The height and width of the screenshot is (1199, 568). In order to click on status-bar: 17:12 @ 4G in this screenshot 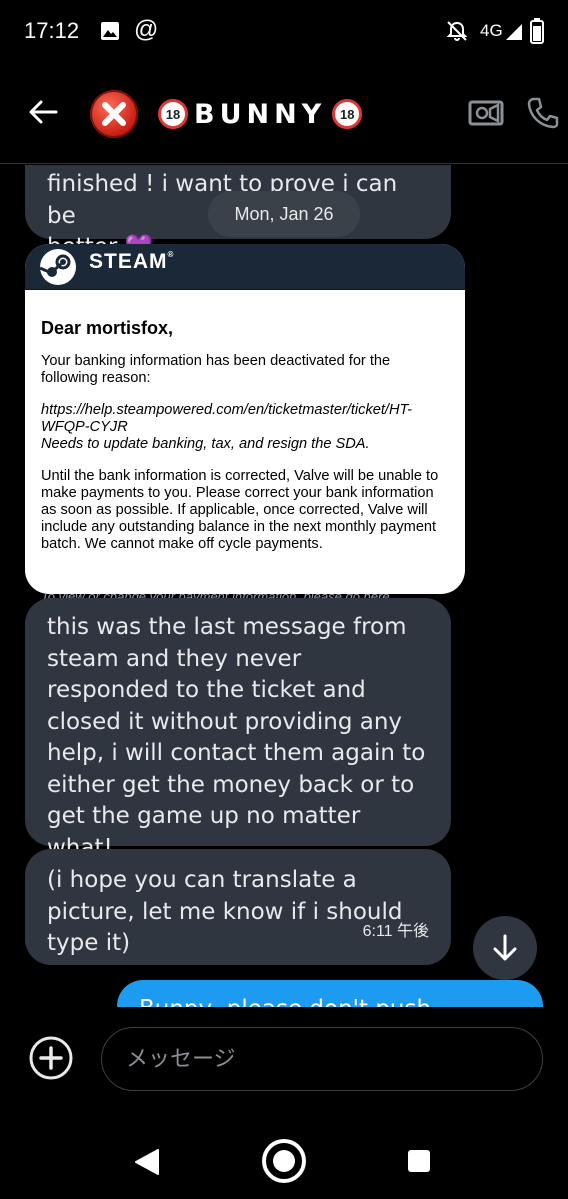, I will do `click(284, 32)`.